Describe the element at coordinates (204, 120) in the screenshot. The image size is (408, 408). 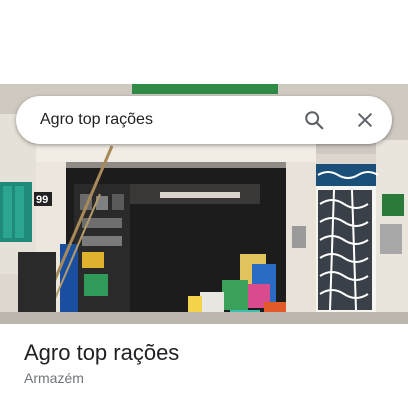
I see `search-bar: Agro top rações` at that location.